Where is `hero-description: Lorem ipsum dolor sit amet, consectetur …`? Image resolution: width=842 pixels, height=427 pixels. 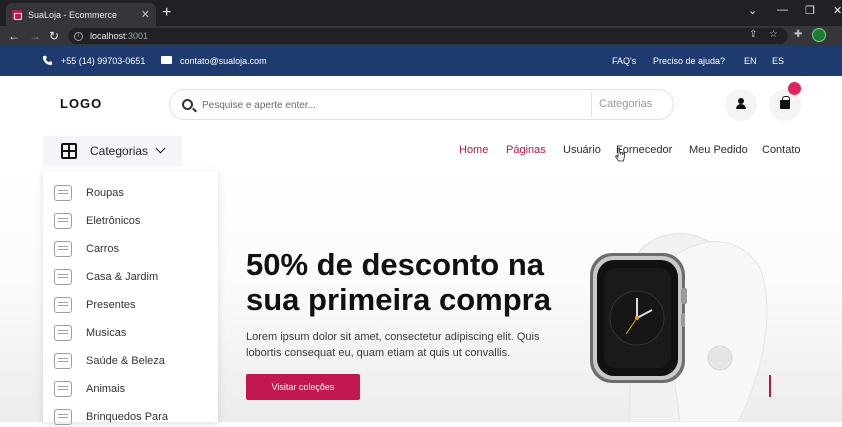
hero-description: Lorem ipsum dolor sit amet, consectetur … is located at coordinates (393, 345).